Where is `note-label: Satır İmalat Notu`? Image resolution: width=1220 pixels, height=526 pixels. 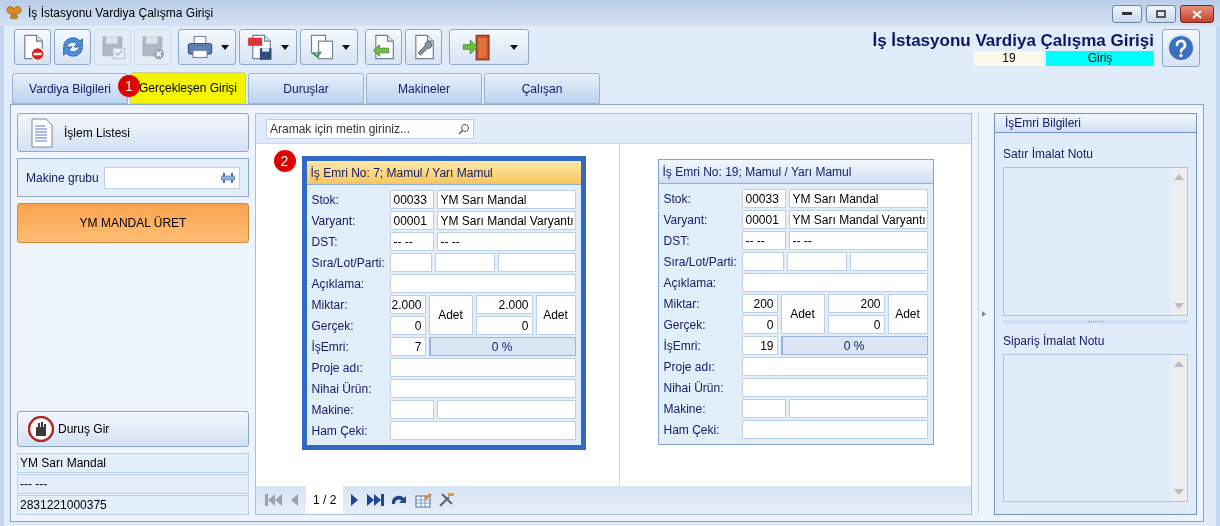 note-label: Satır İmalat Notu is located at coordinates (1049, 154).